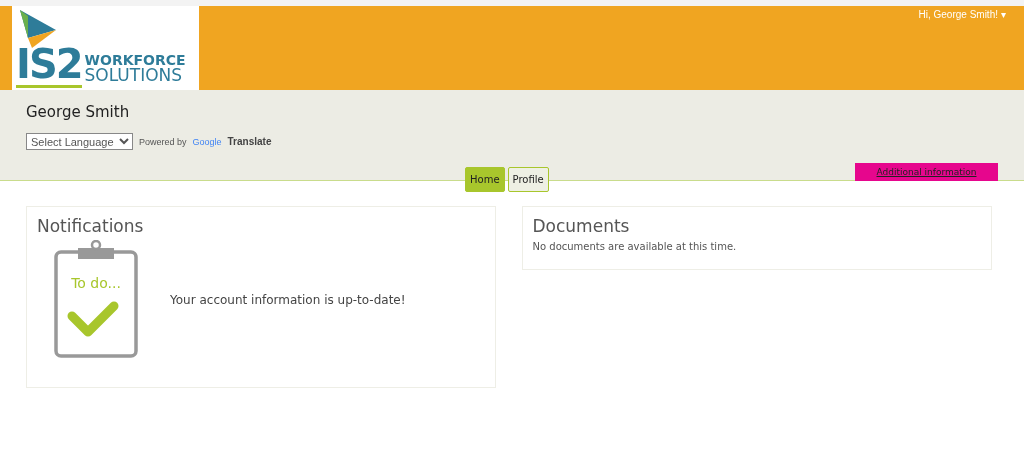  What do you see at coordinates (78, 112) in the screenshot?
I see `user-name: George Smith` at bounding box center [78, 112].